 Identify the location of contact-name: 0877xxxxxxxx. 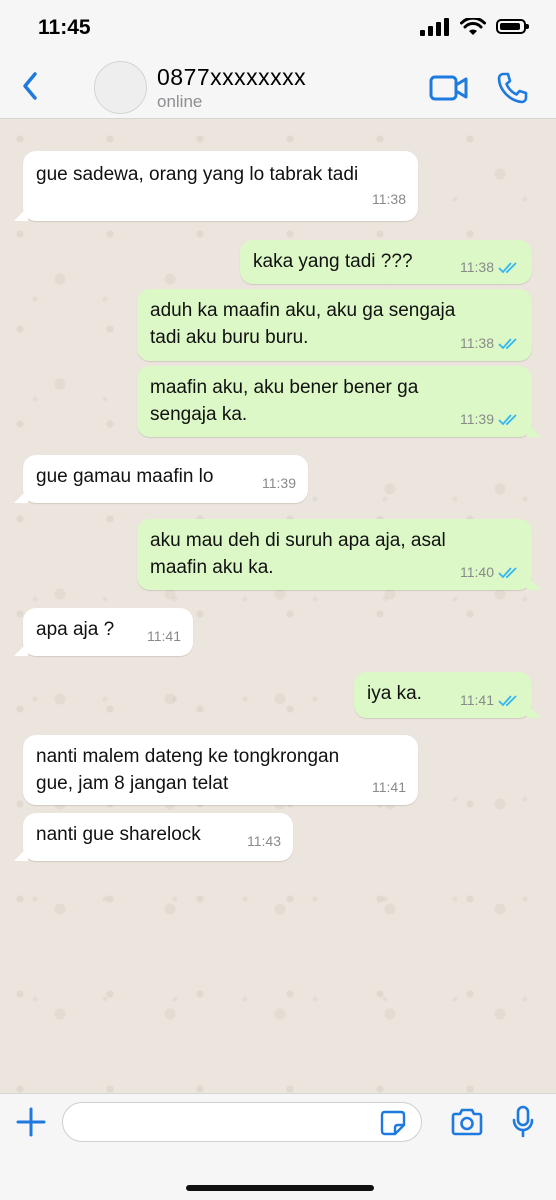
(231, 77).